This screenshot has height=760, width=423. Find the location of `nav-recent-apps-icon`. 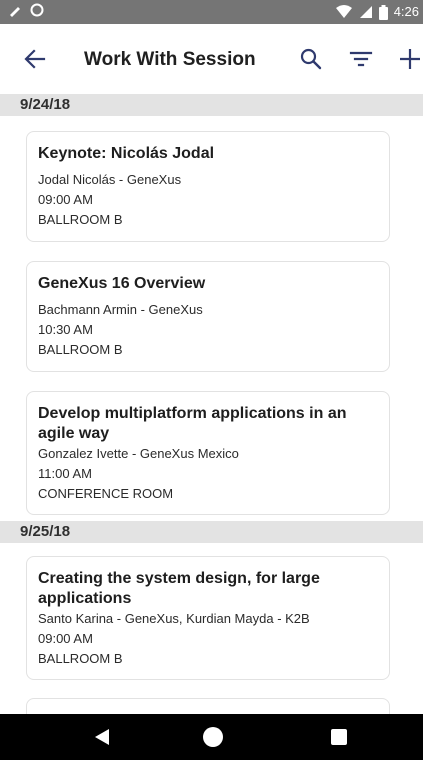

nav-recent-apps-icon is located at coordinates (339, 737).